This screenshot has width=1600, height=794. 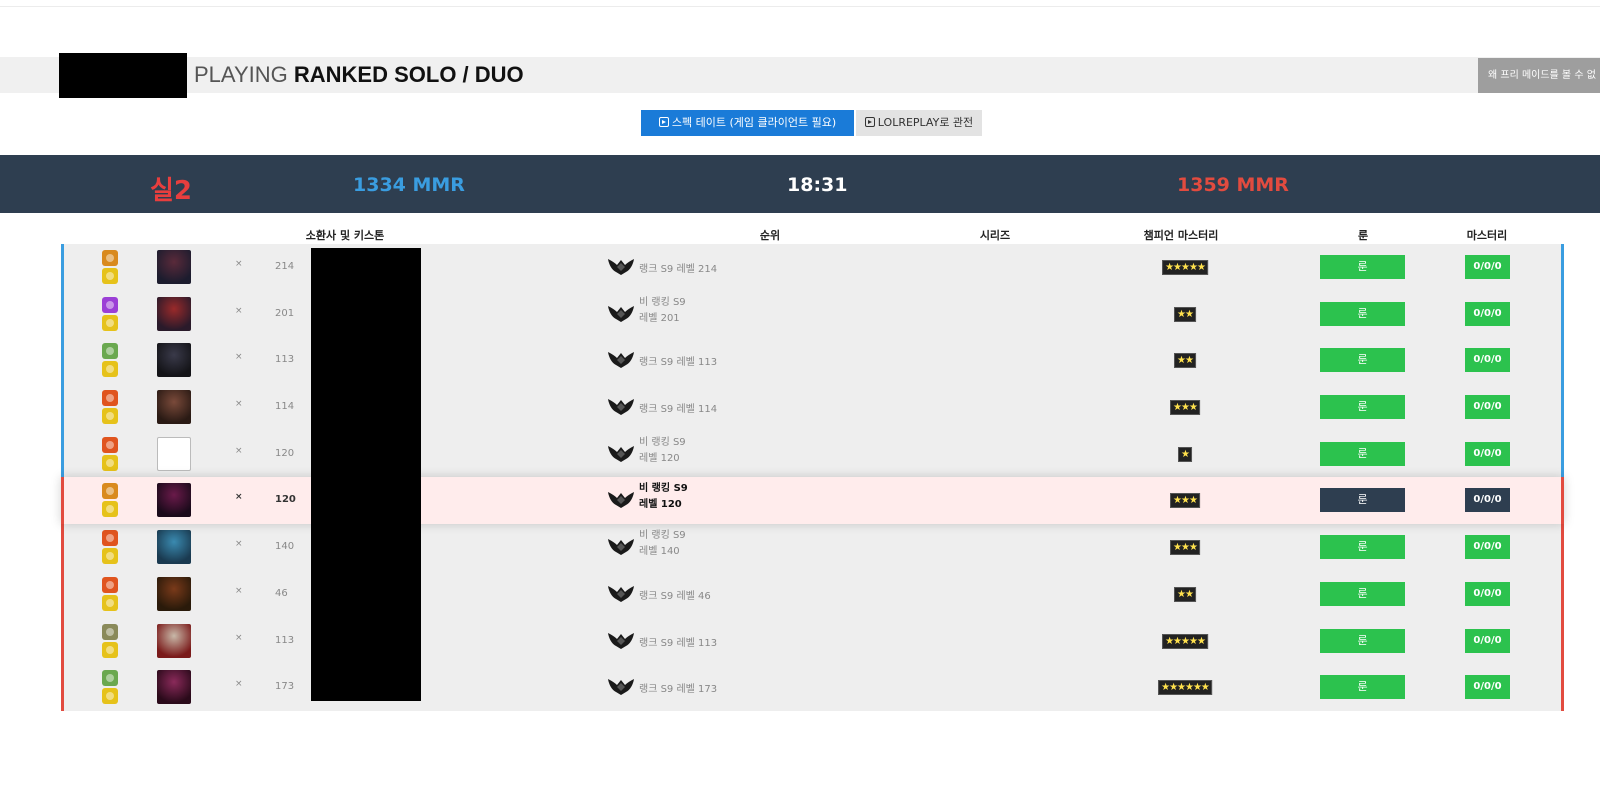 I want to click on player-row: × 173 랭크 S9 레벨 173 ★★★★★★ 룬 0/0/0, so click(x=812, y=687).